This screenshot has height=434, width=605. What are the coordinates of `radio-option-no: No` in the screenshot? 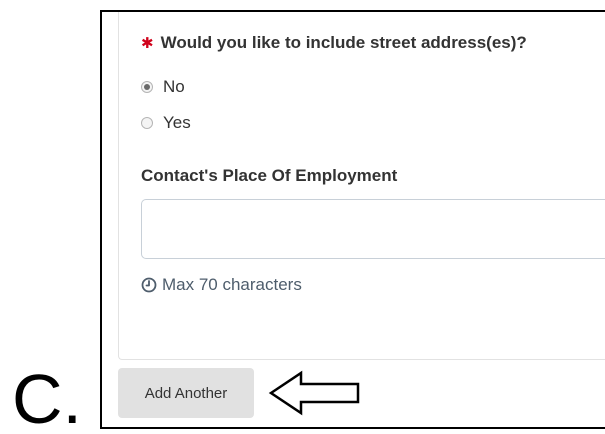 It's located at (163, 87).